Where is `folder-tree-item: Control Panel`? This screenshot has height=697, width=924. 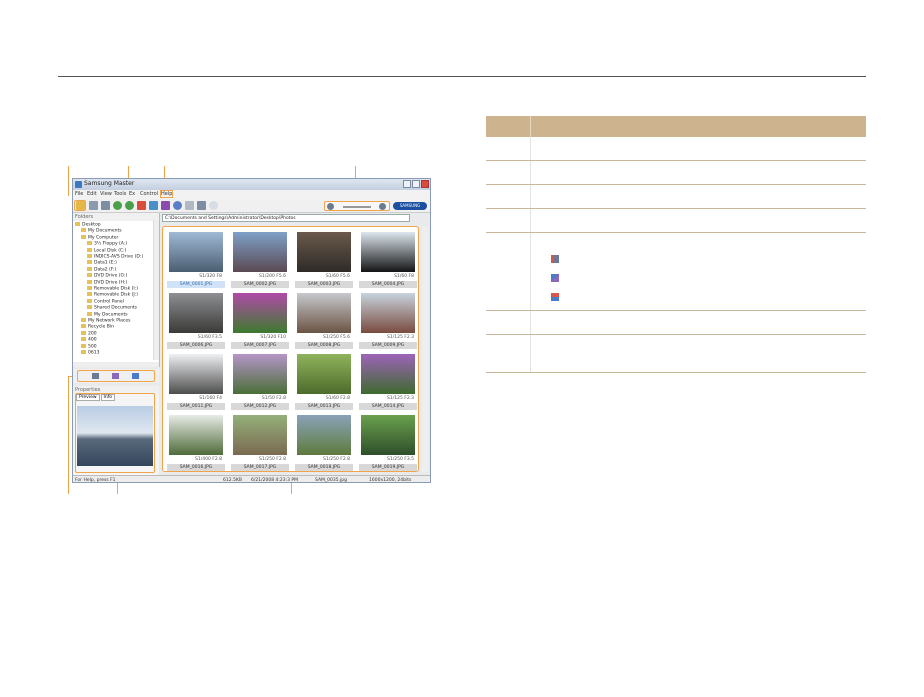
folder-tree-item: Control Panel is located at coordinates (105, 301).